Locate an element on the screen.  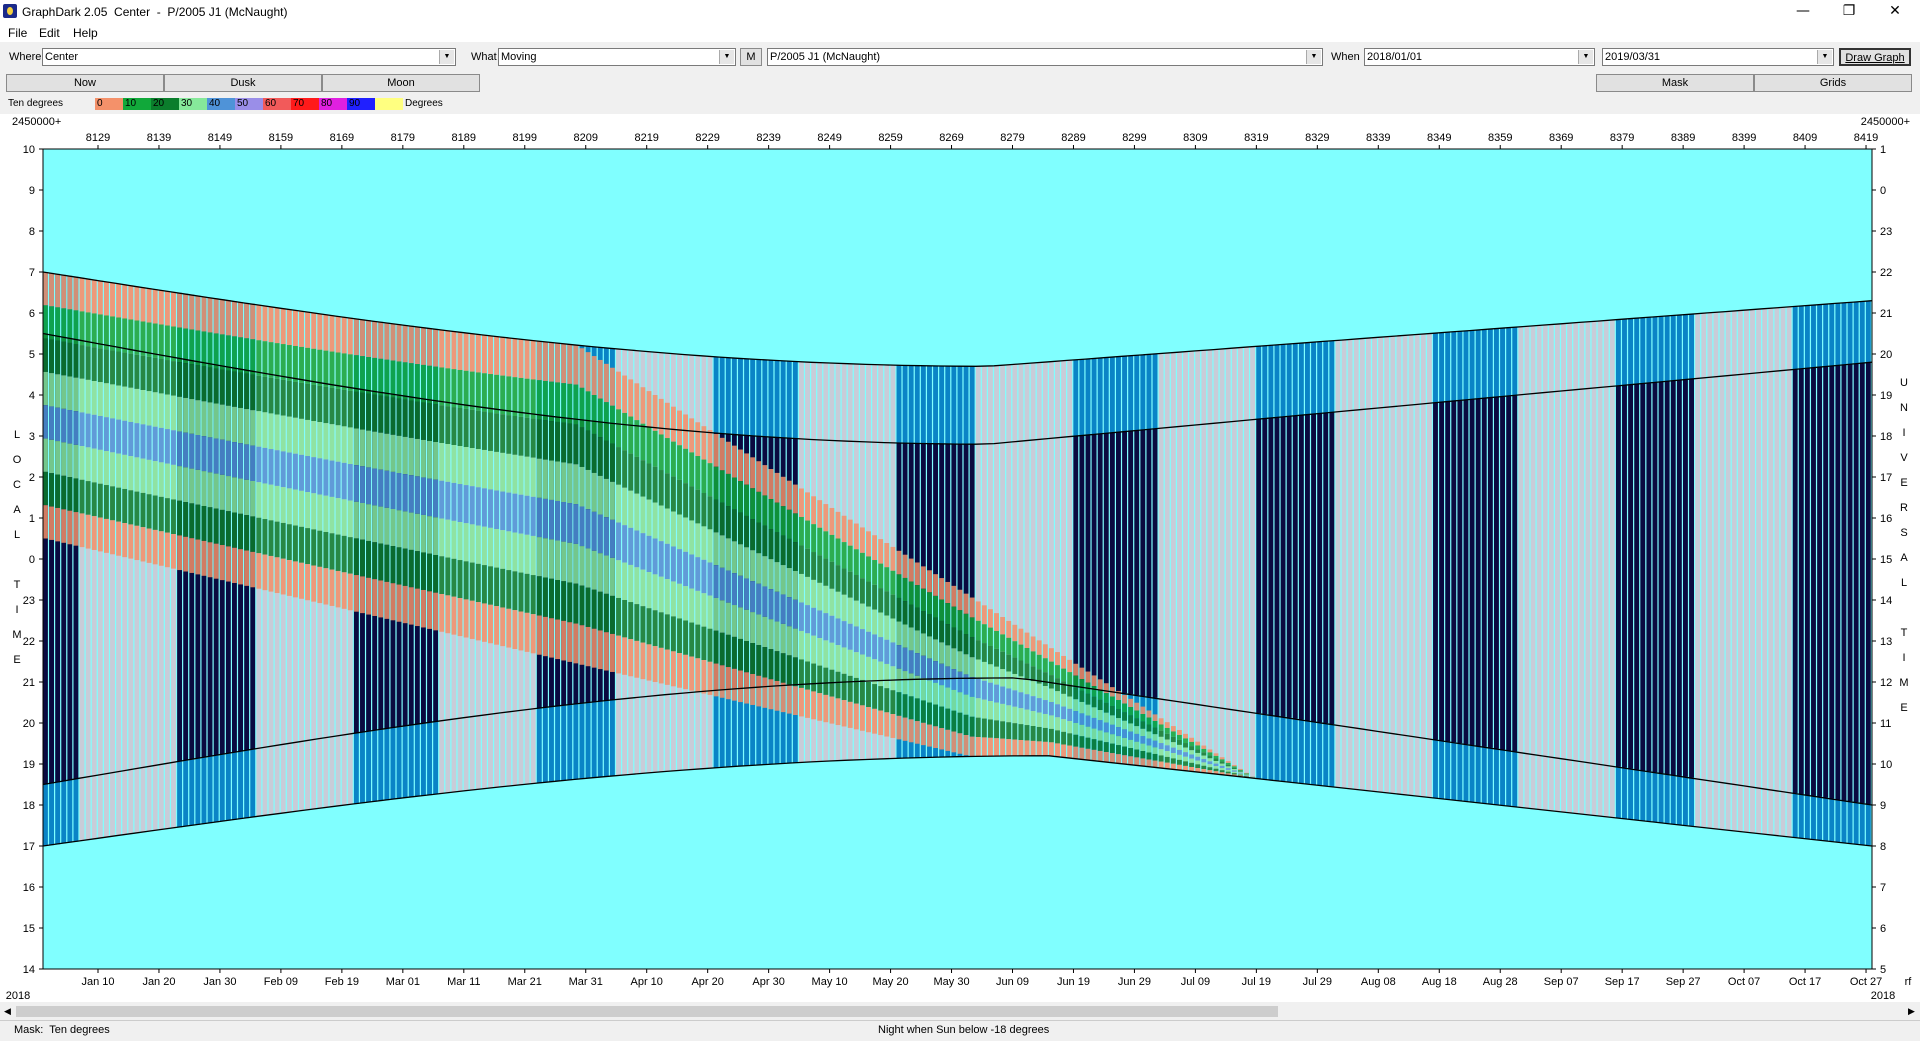
now-button: Now is located at coordinates (85, 83).